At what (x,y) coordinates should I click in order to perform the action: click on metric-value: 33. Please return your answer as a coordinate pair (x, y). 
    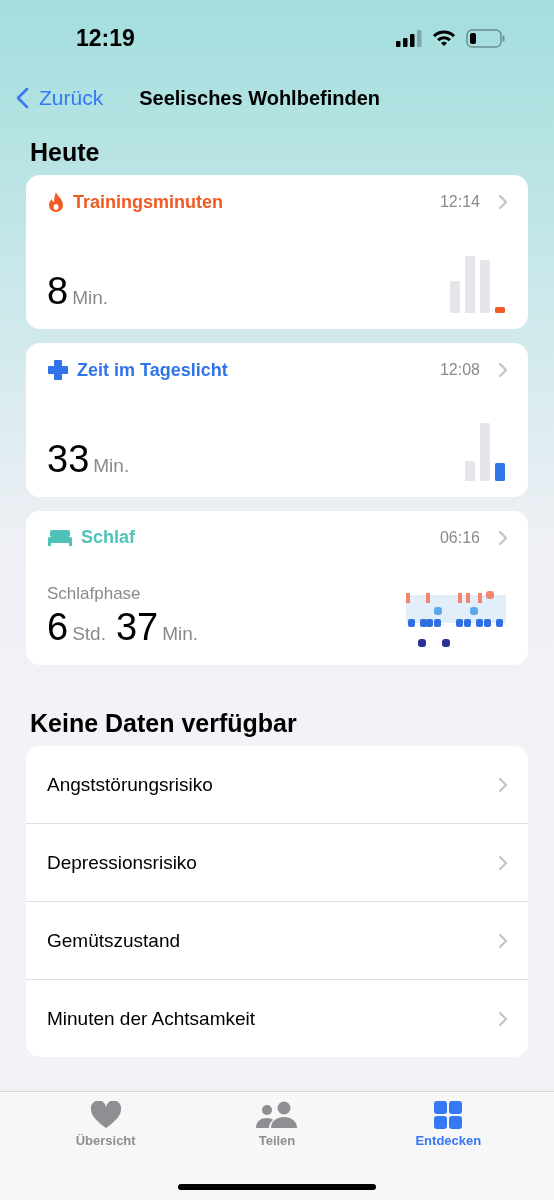
    Looking at the image, I should click on (68, 459).